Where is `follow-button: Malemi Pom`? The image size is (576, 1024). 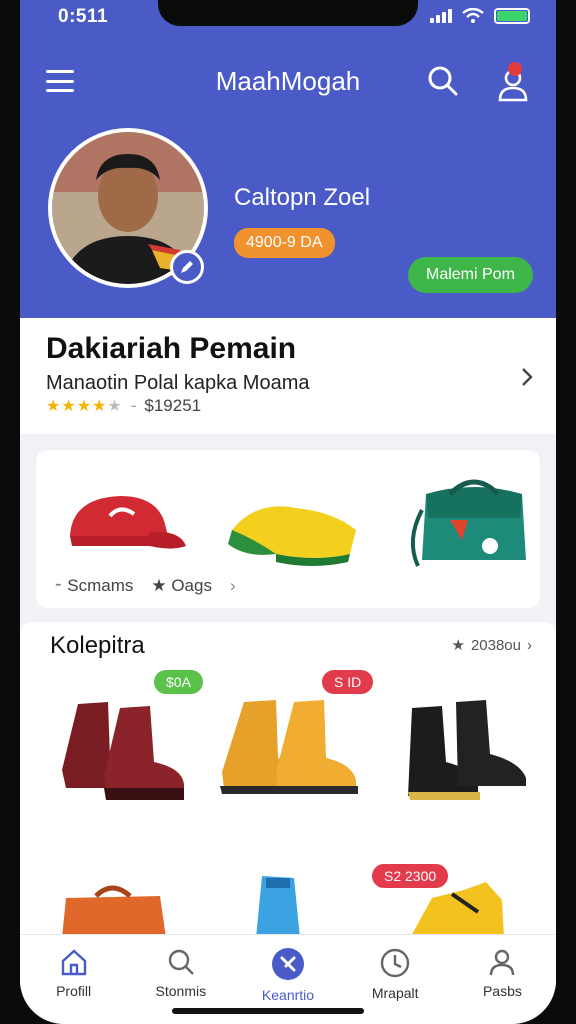
follow-button: Malemi Pom is located at coordinates (470, 275).